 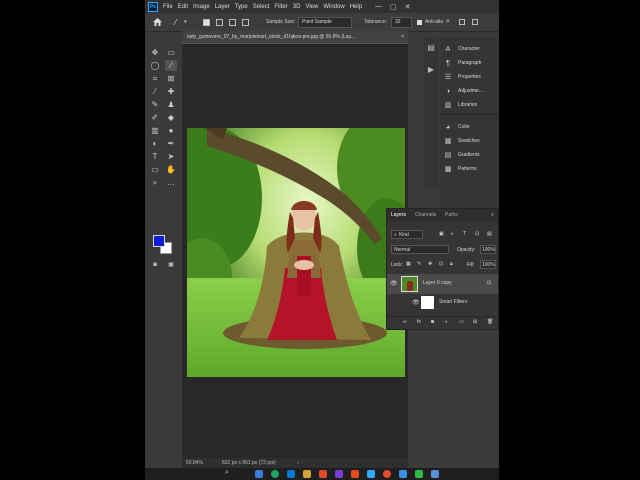 I want to click on layer-name: Layer 0 copy, so click(x=437, y=283).